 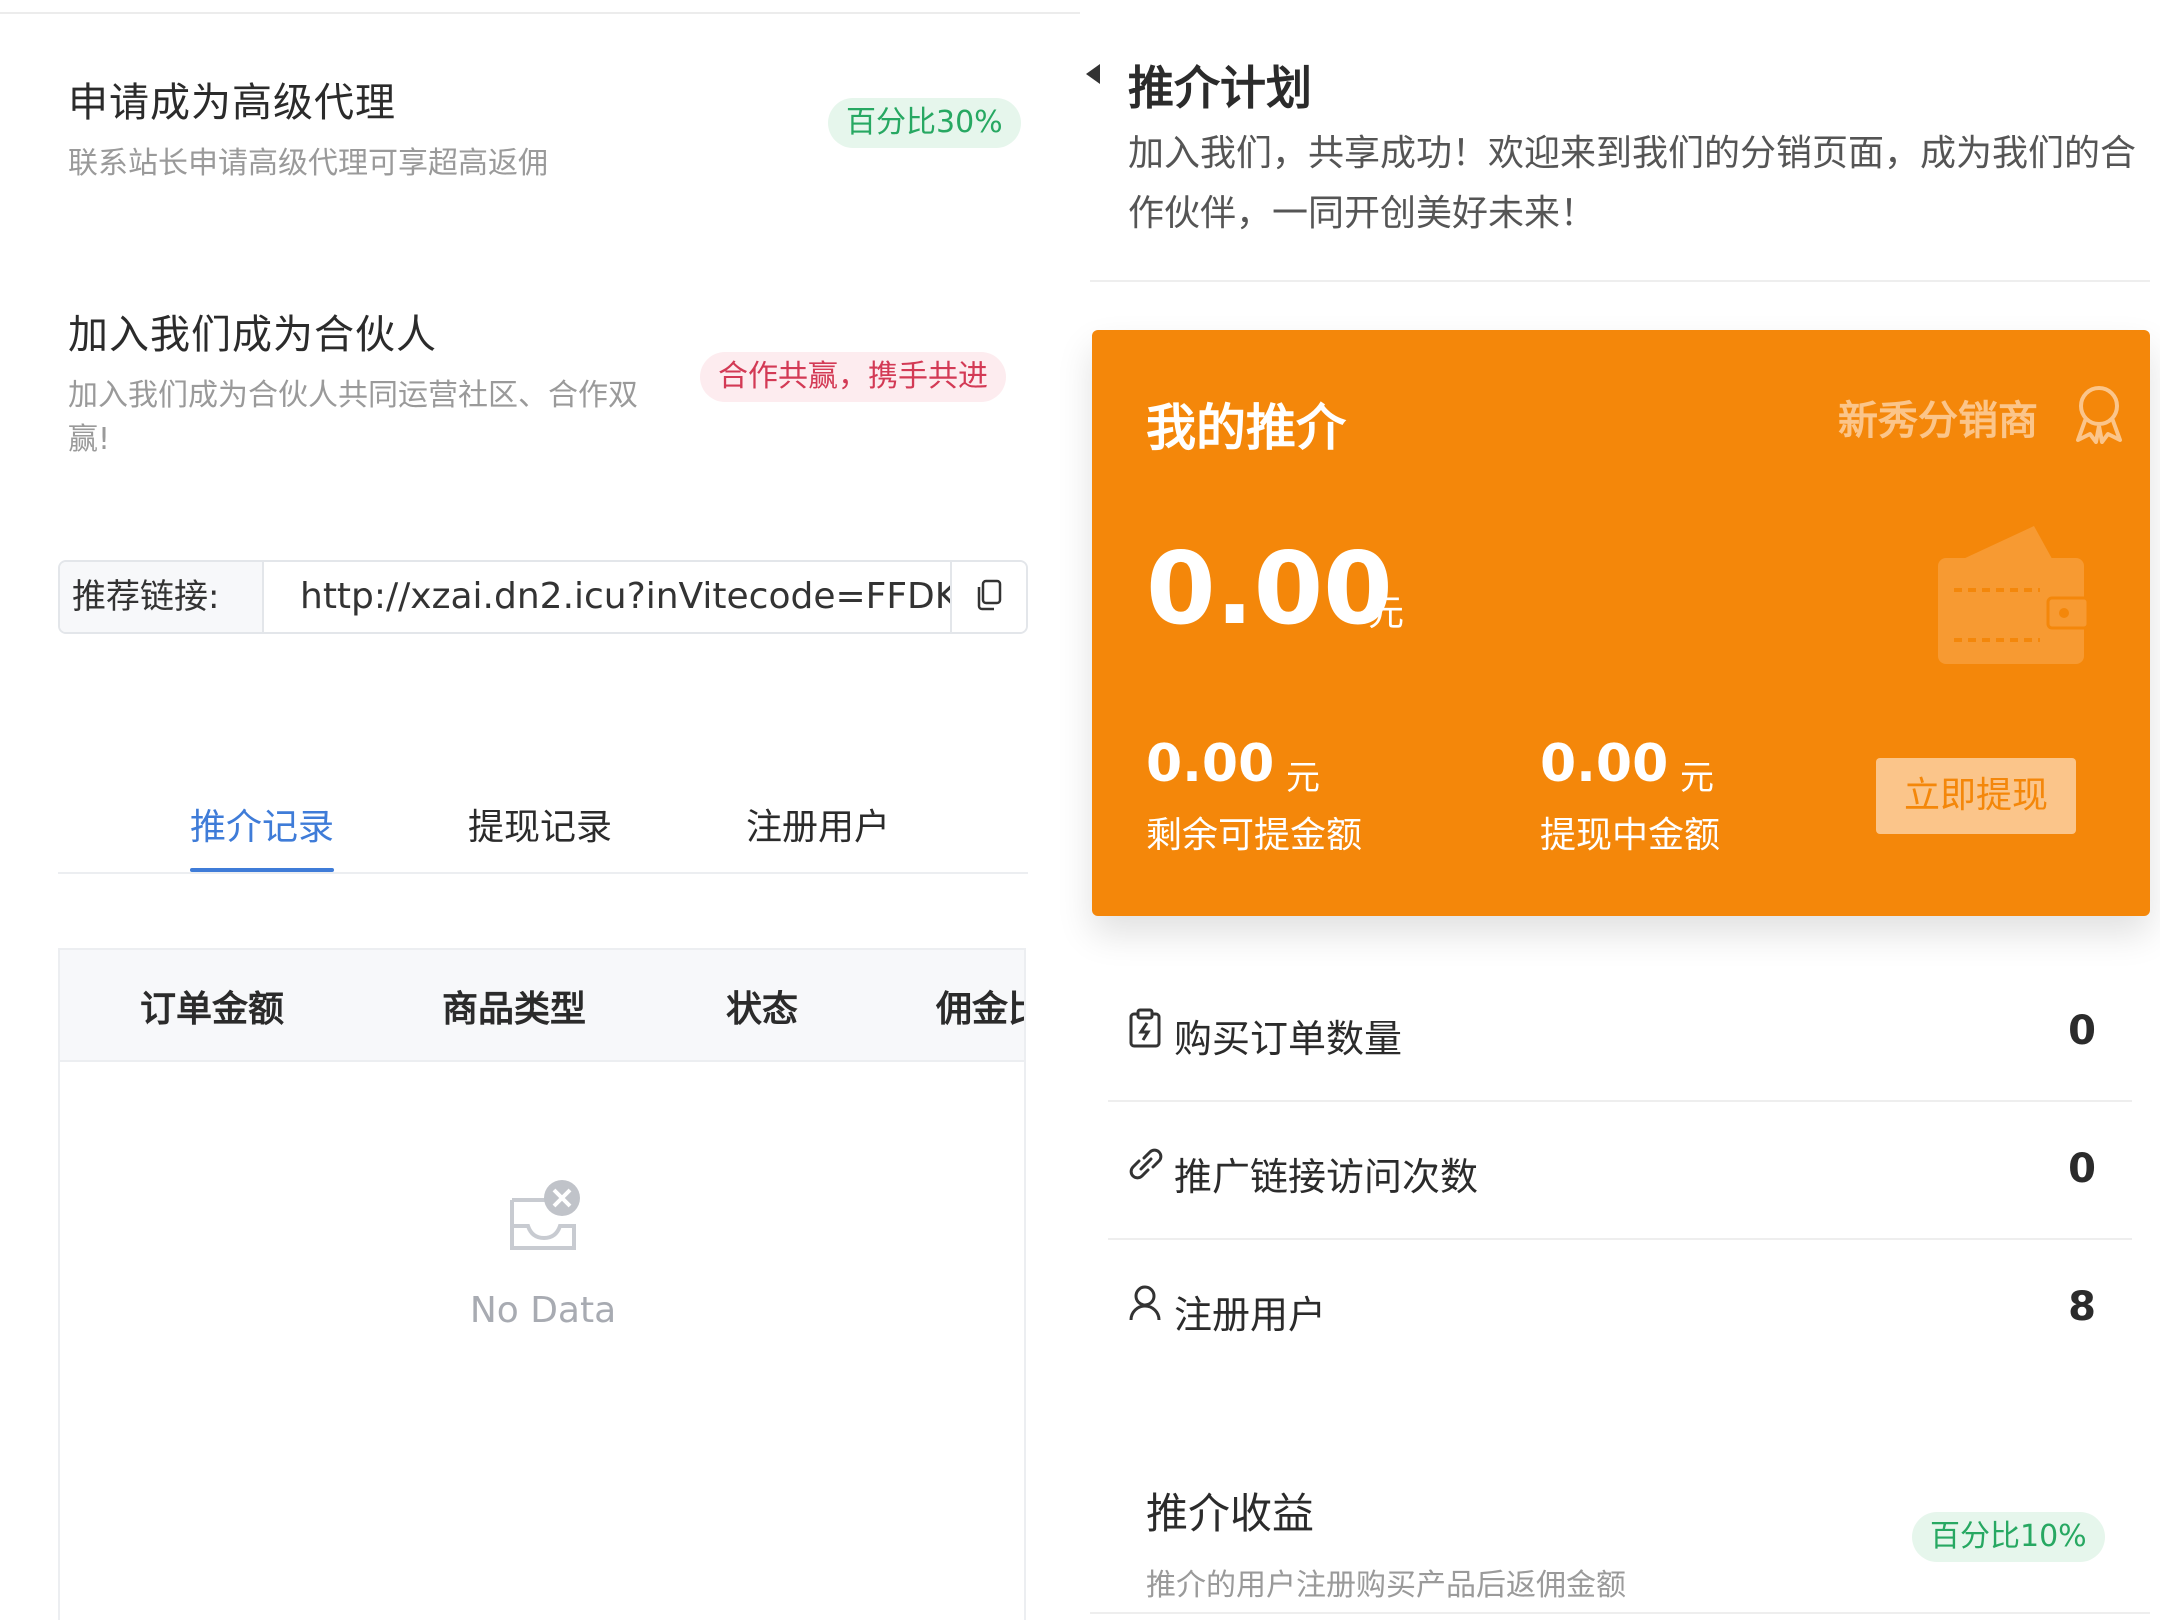 What do you see at coordinates (1386, 613) in the screenshot?
I see `total-commission-unit: 元` at bounding box center [1386, 613].